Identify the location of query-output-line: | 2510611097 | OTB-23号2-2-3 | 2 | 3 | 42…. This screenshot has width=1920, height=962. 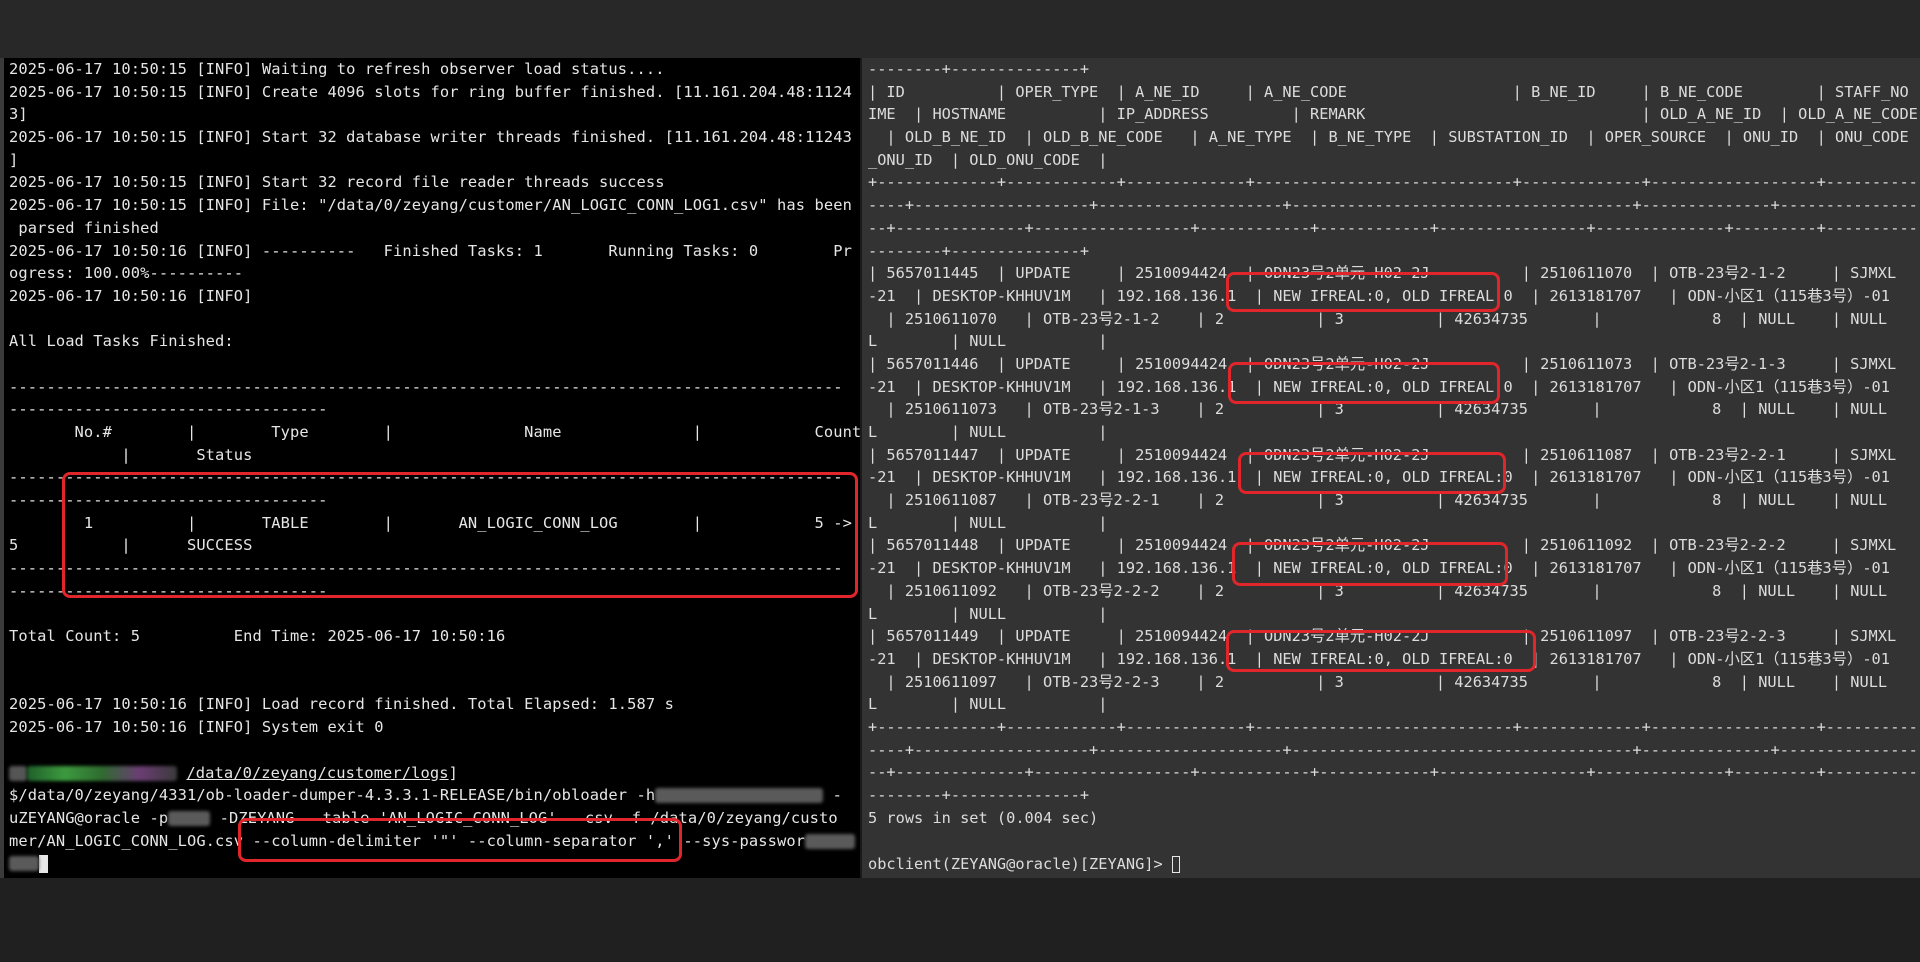
(1394, 681).